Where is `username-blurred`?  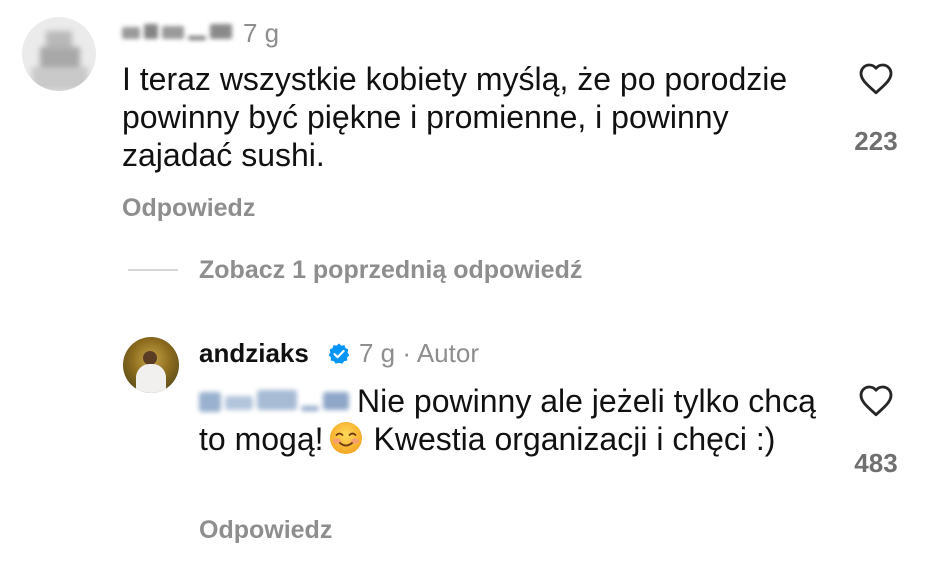
username-blurred is located at coordinates (178, 32).